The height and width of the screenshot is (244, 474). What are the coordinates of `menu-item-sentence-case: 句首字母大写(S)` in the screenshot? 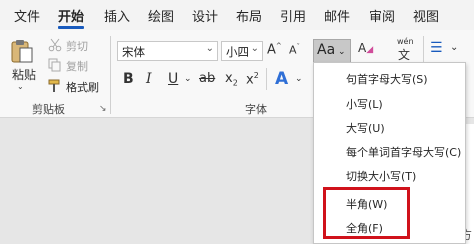 It's located at (387, 79).